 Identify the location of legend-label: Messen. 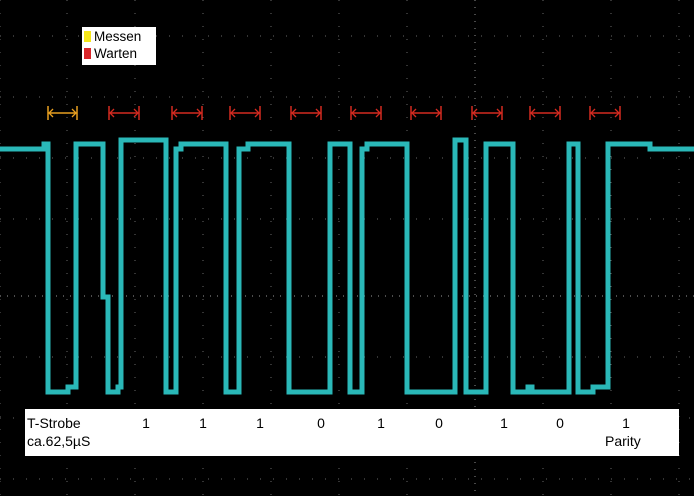
(118, 36).